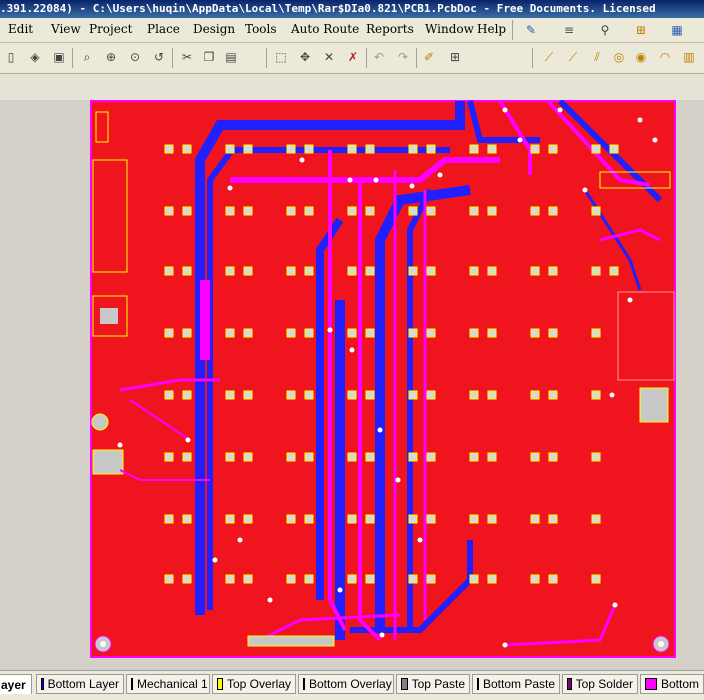 This screenshot has height=700, width=704. What do you see at coordinates (231, 57) in the screenshot?
I see `paste-icon: ▤` at bounding box center [231, 57].